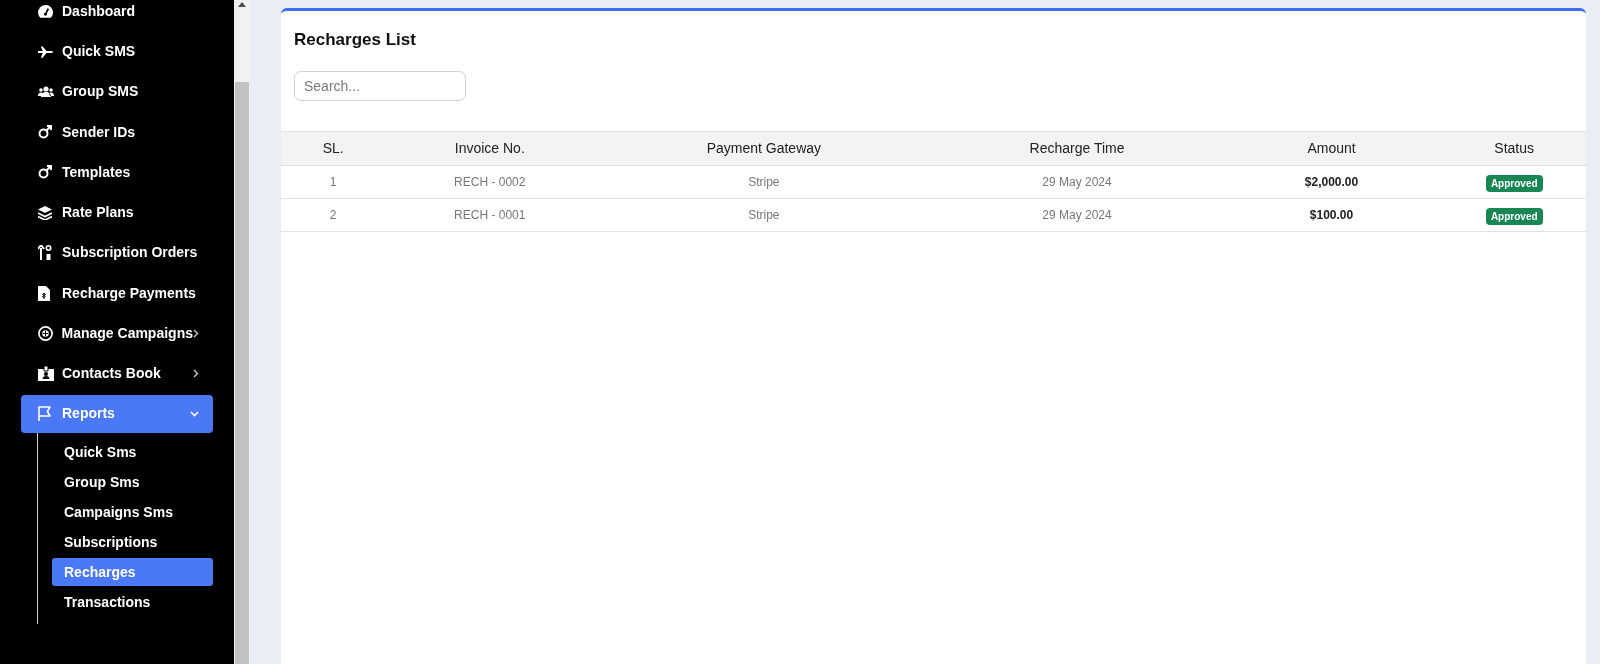 This screenshot has height=664, width=1600. I want to click on table-cell: 2, so click(333, 215).